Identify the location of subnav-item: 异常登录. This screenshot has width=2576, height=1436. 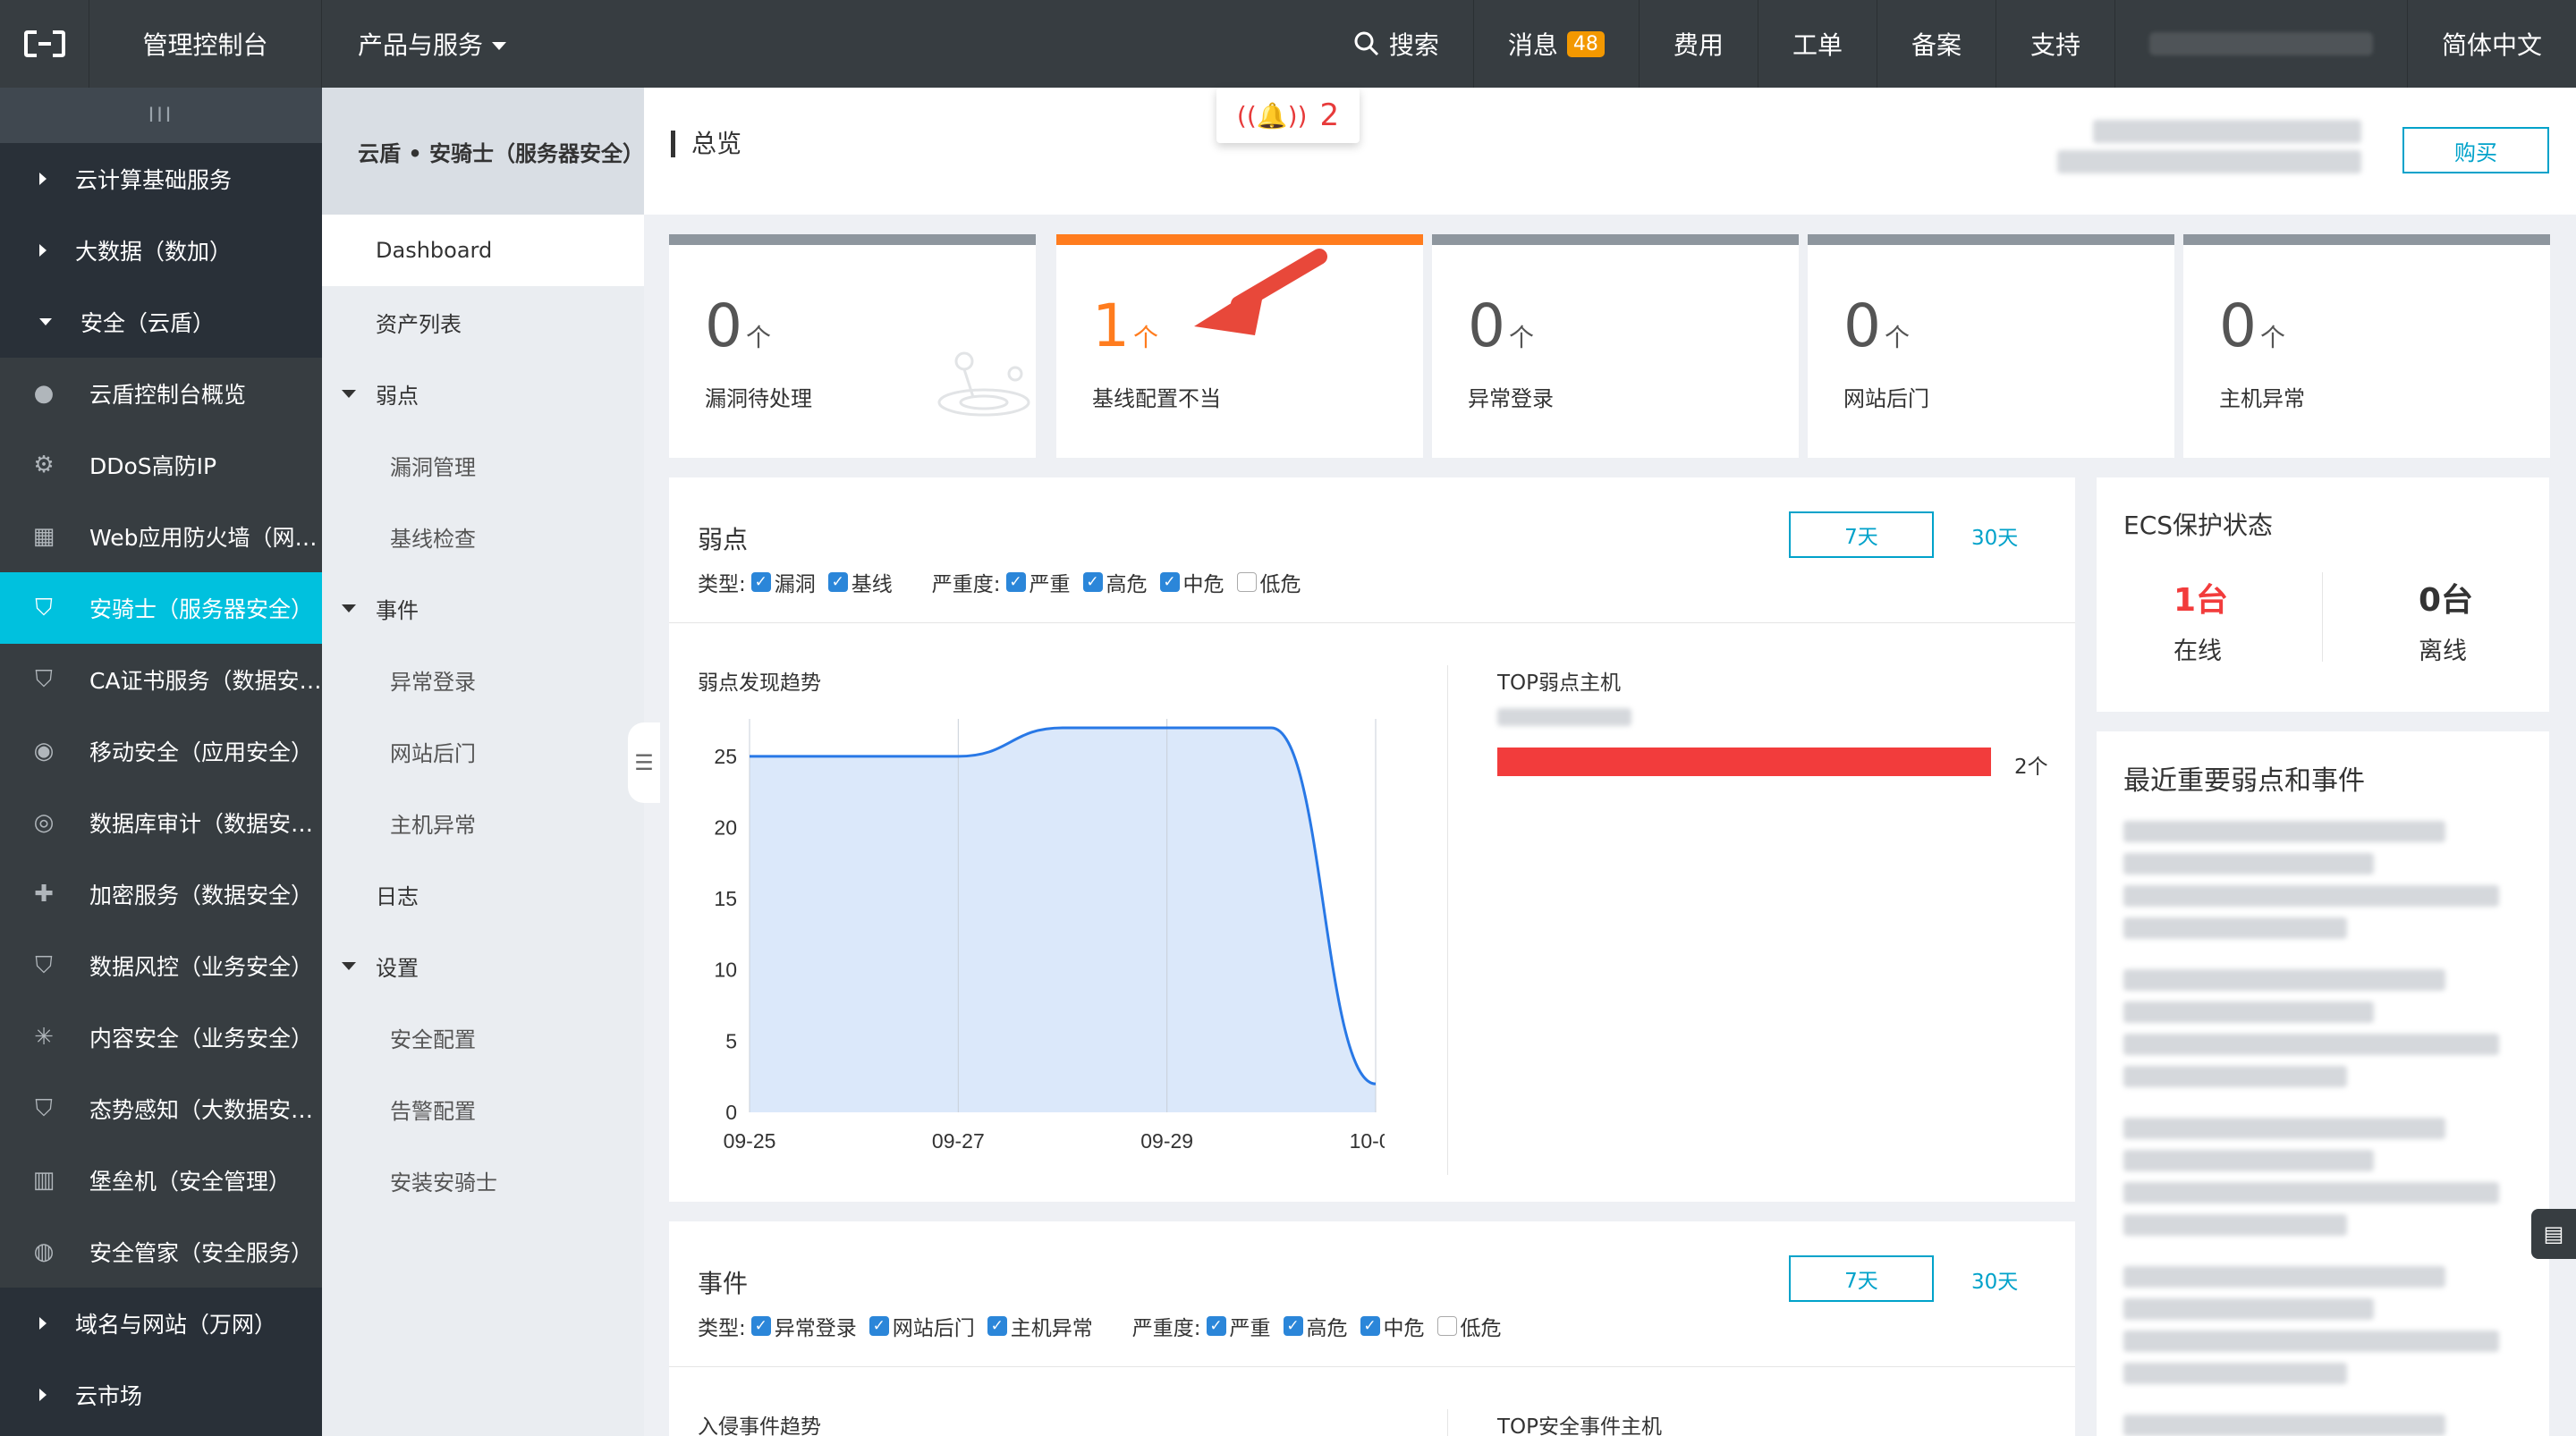
(483, 679).